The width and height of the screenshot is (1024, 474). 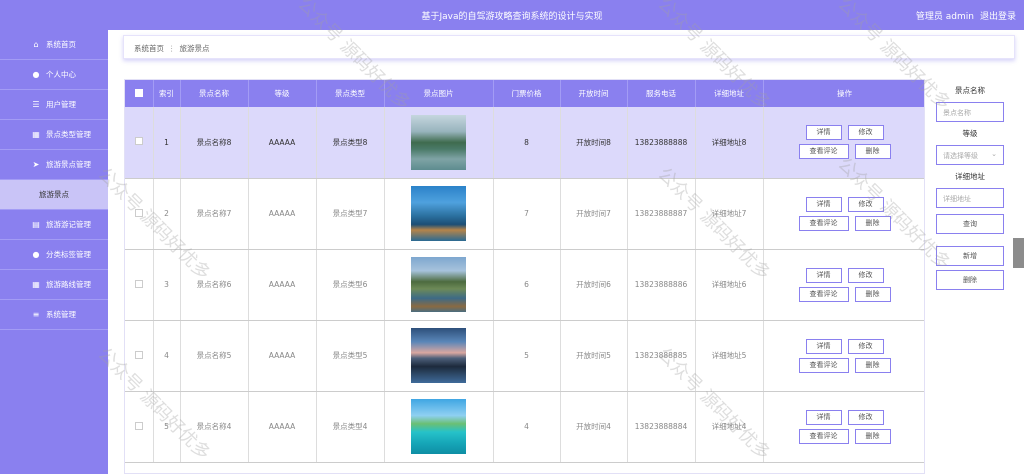 I want to click on cell-price: 6, so click(x=527, y=285).